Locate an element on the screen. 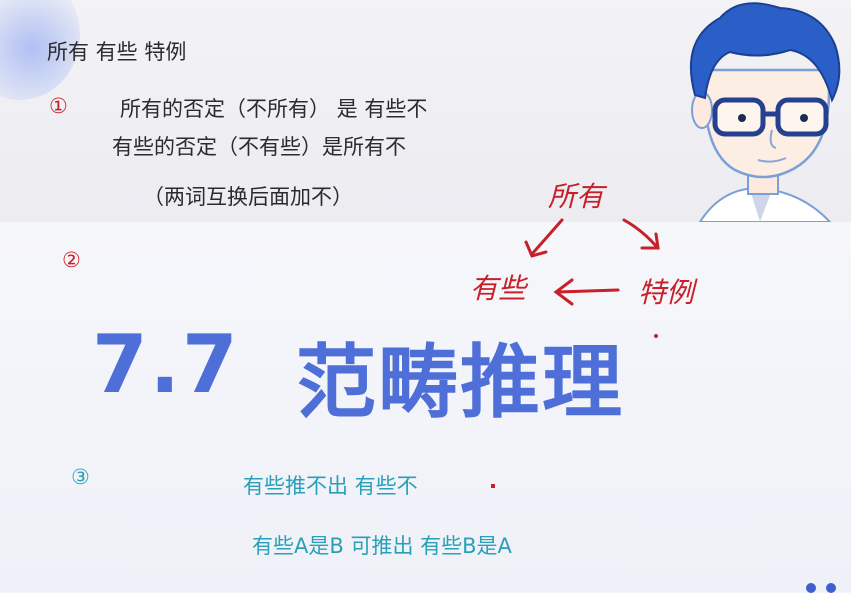  item1-line2: 有些的否定（不有些）是所有不 is located at coordinates (259, 147).